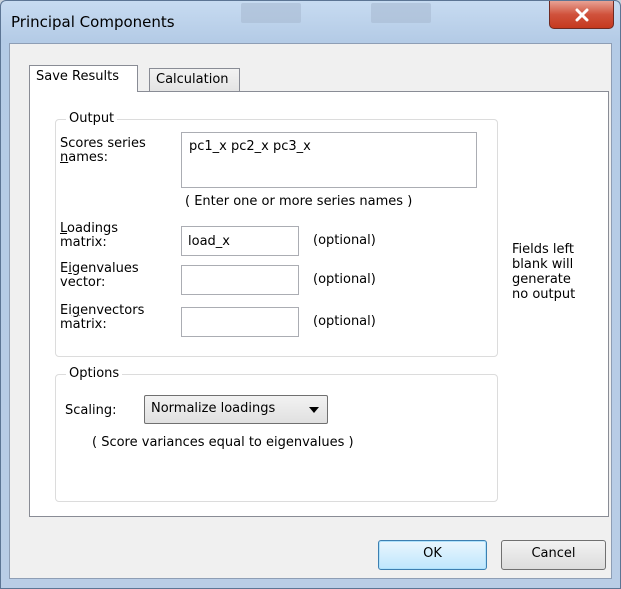 The height and width of the screenshot is (589, 621). Describe the element at coordinates (240, 322) in the screenshot. I see `eigenvectors-matrix-input` at that location.